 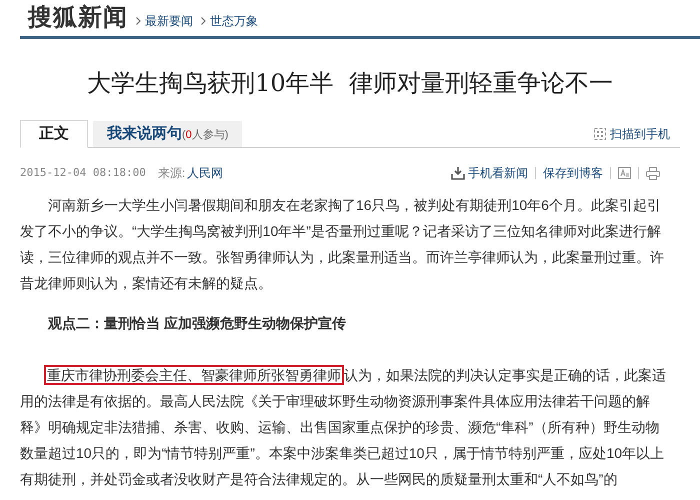 I want to click on download-icon, so click(x=458, y=173).